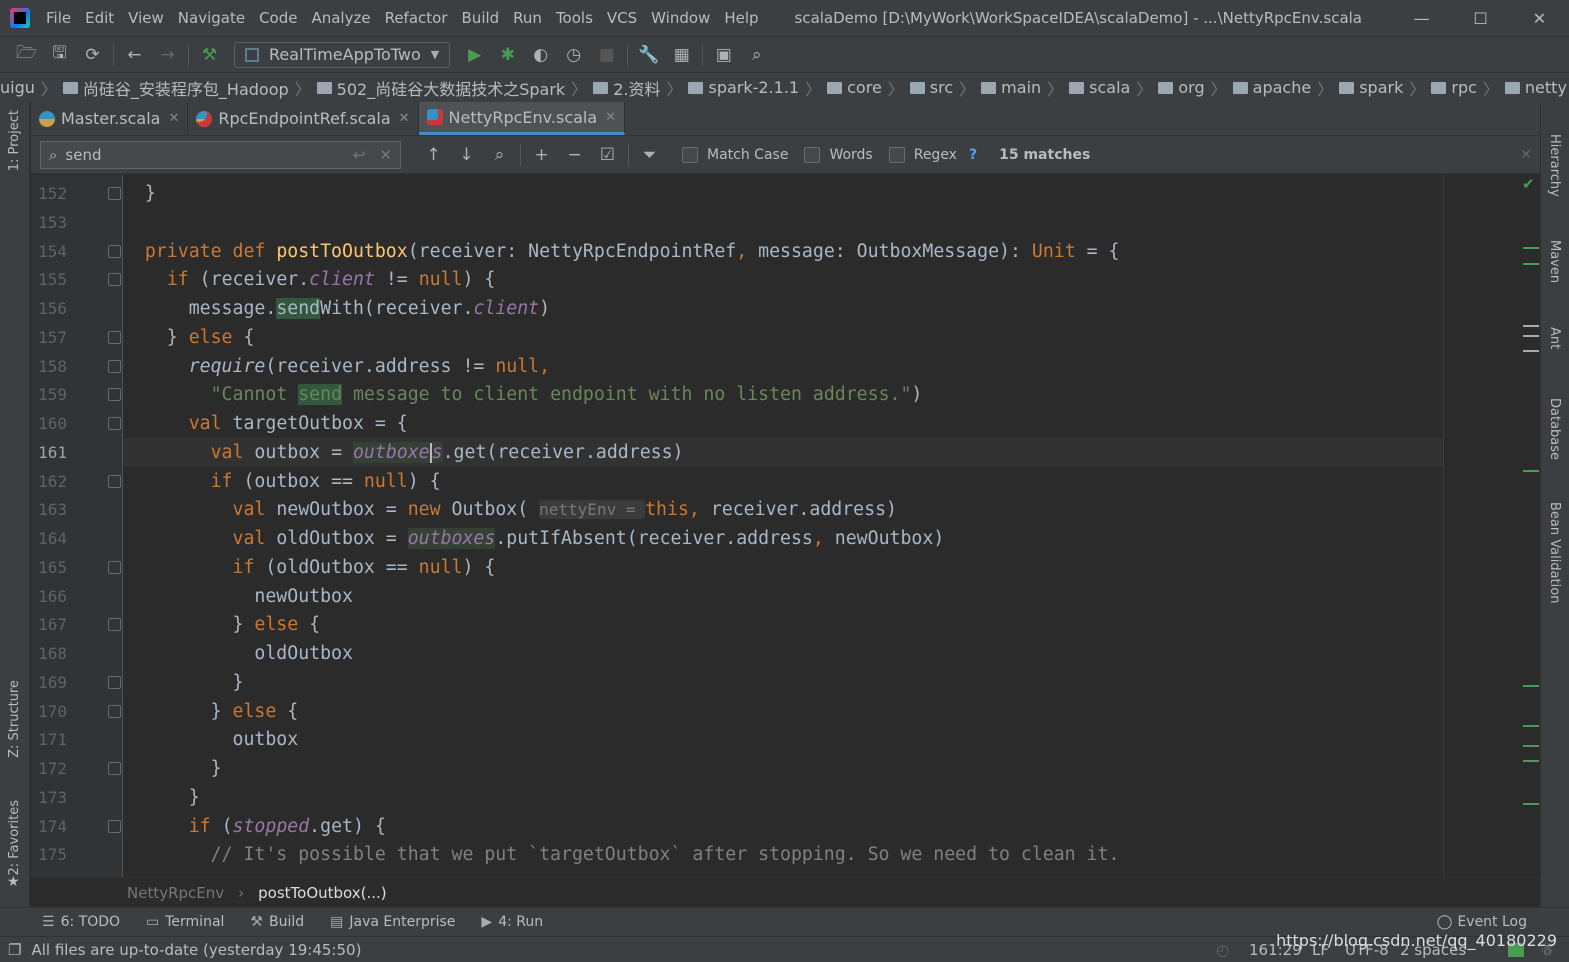  I want to click on remove-occurrence-icon: −, so click(574, 155).